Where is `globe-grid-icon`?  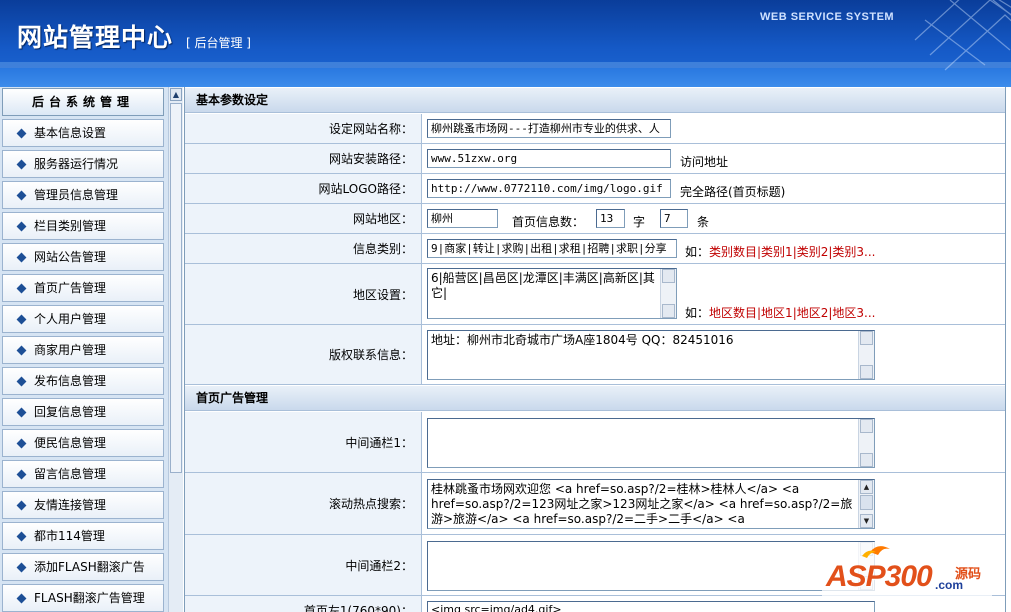 globe-grid-icon is located at coordinates (962, 35).